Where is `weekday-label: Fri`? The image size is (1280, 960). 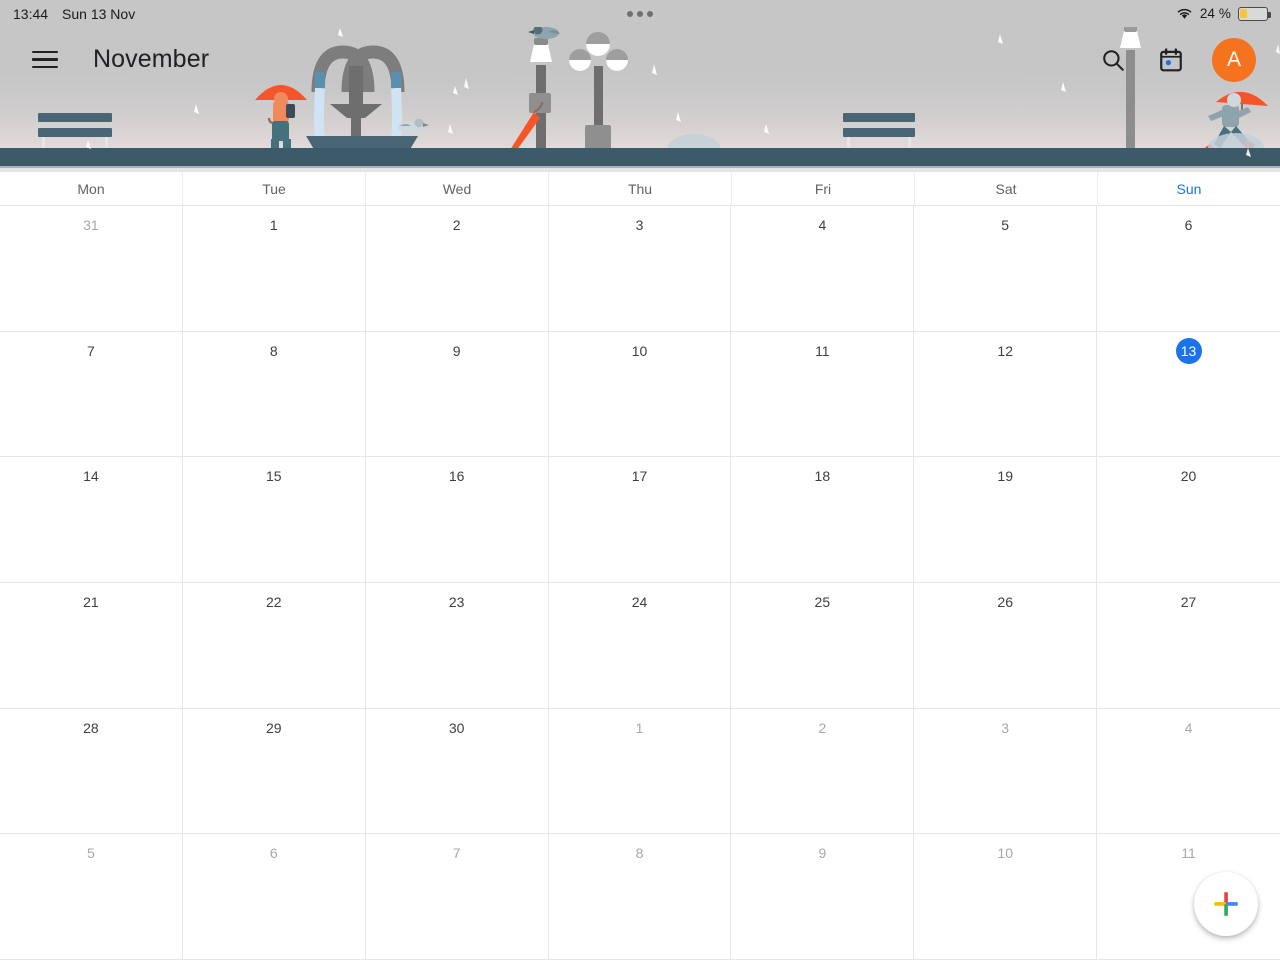 weekday-label: Fri is located at coordinates (823, 188).